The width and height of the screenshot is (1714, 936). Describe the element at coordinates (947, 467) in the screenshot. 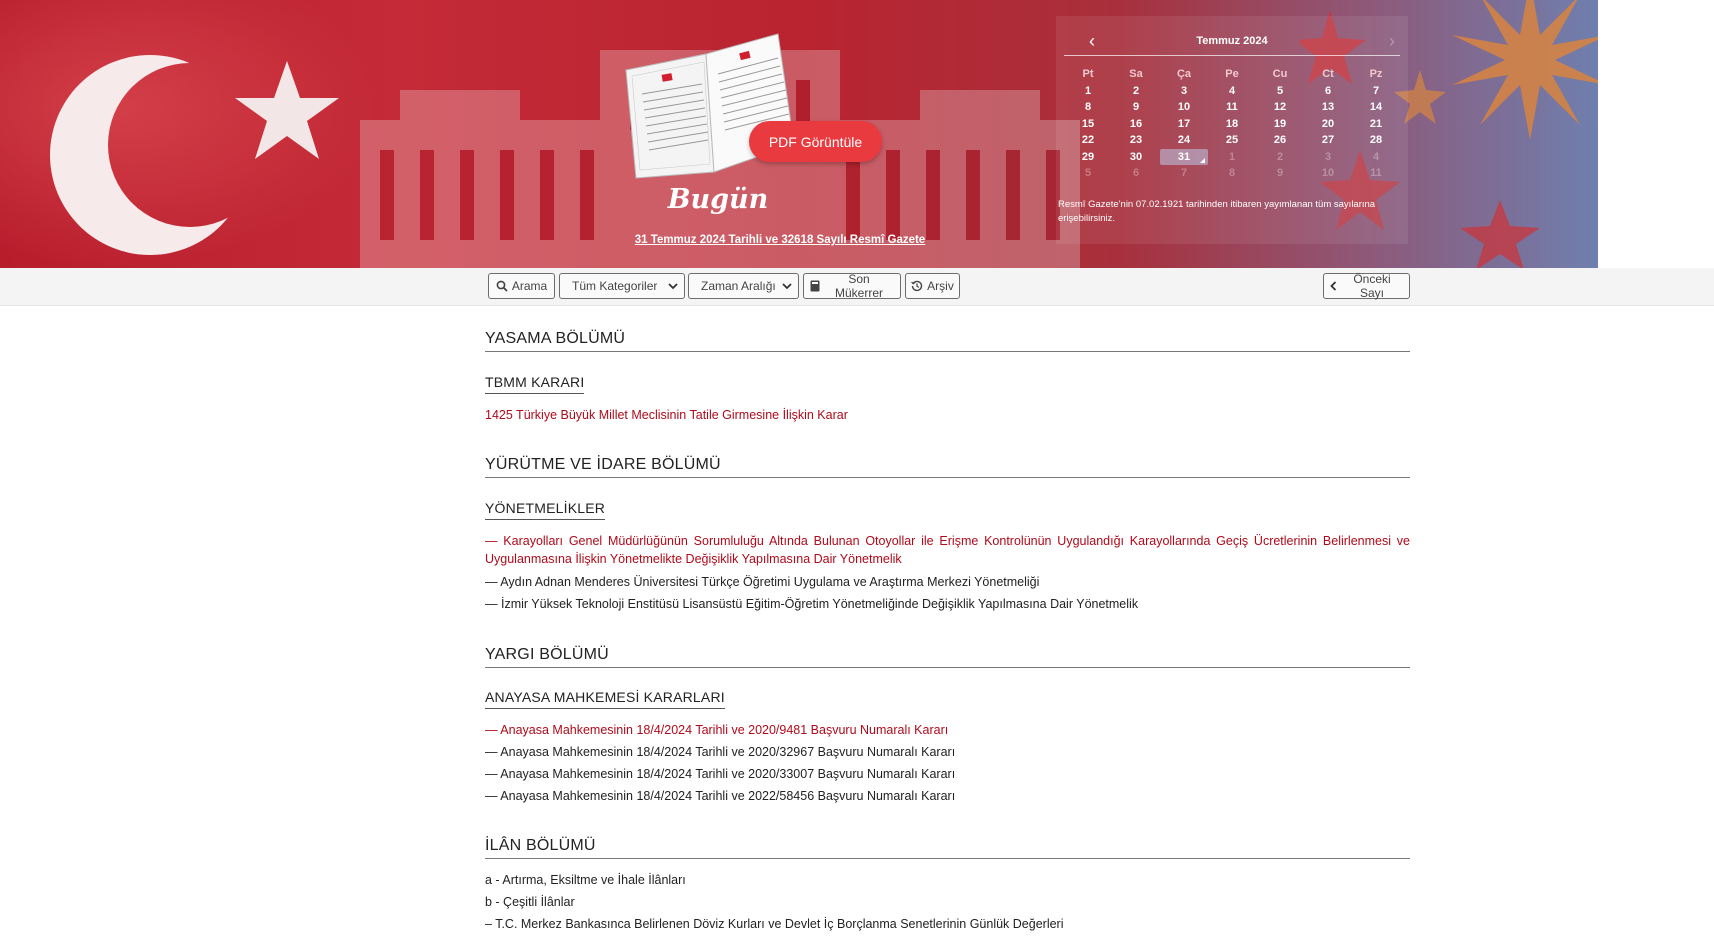

I see `section-title-executive: YÜRÜTME VE İDARE BÖLÜMÜ` at that location.